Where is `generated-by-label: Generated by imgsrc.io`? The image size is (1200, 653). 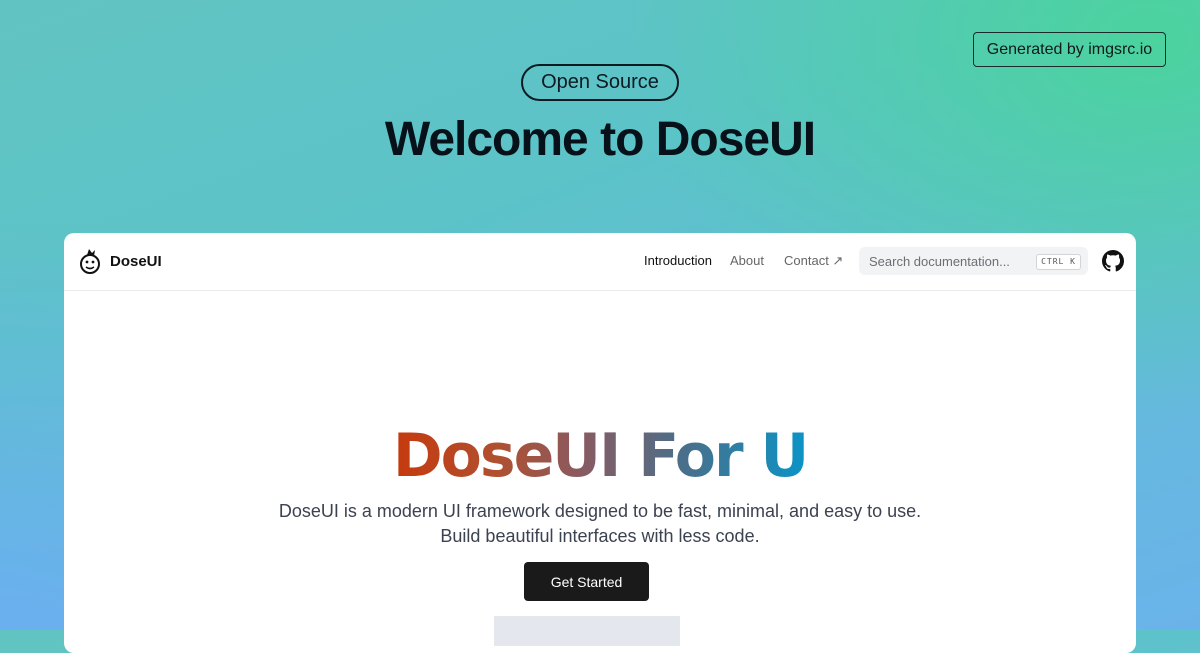 generated-by-label: Generated by imgsrc.io is located at coordinates (1069, 49).